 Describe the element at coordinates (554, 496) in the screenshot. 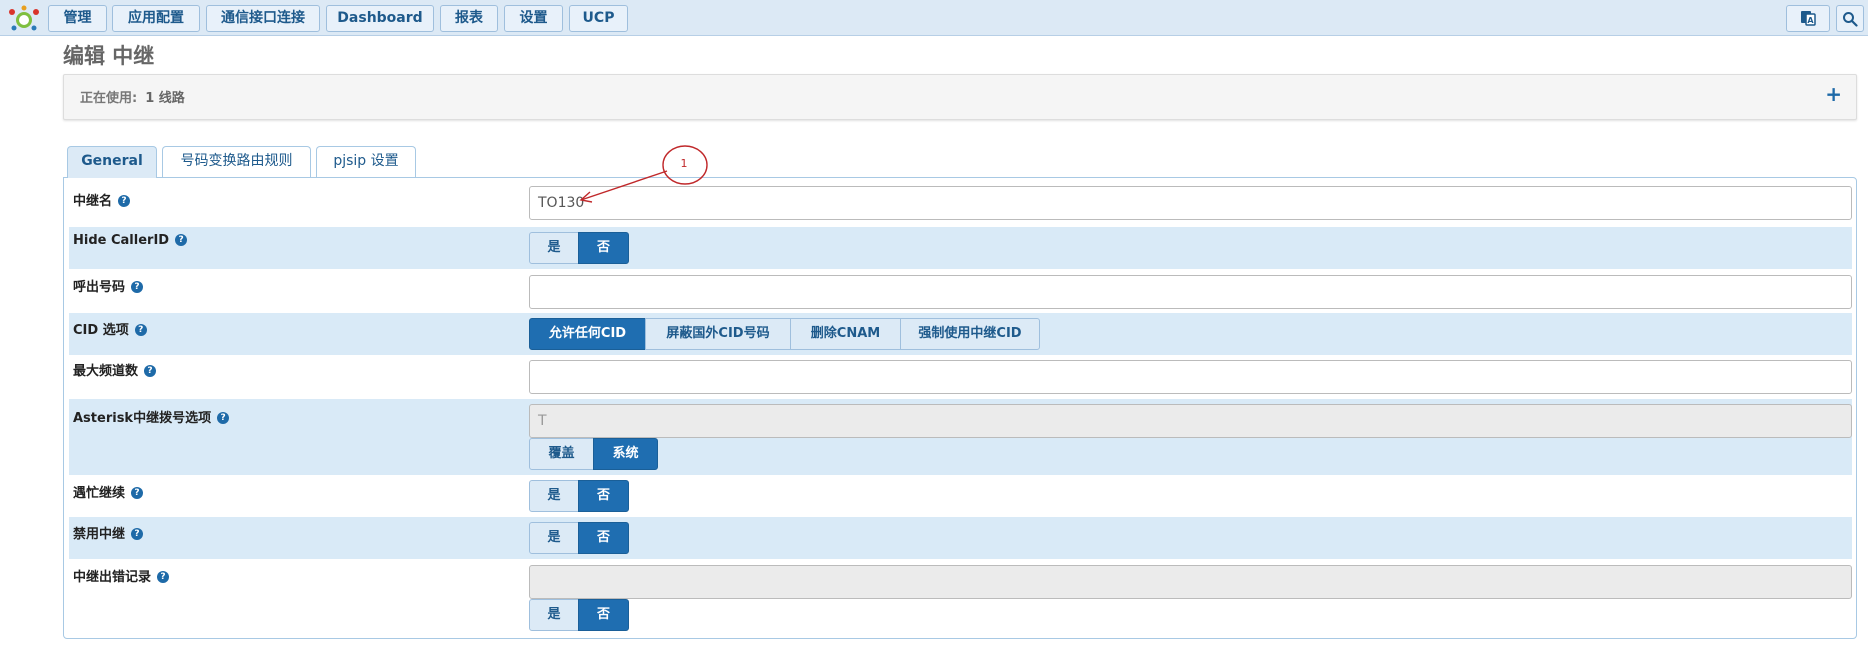

I see `continue-busy-yes: 是` at that location.